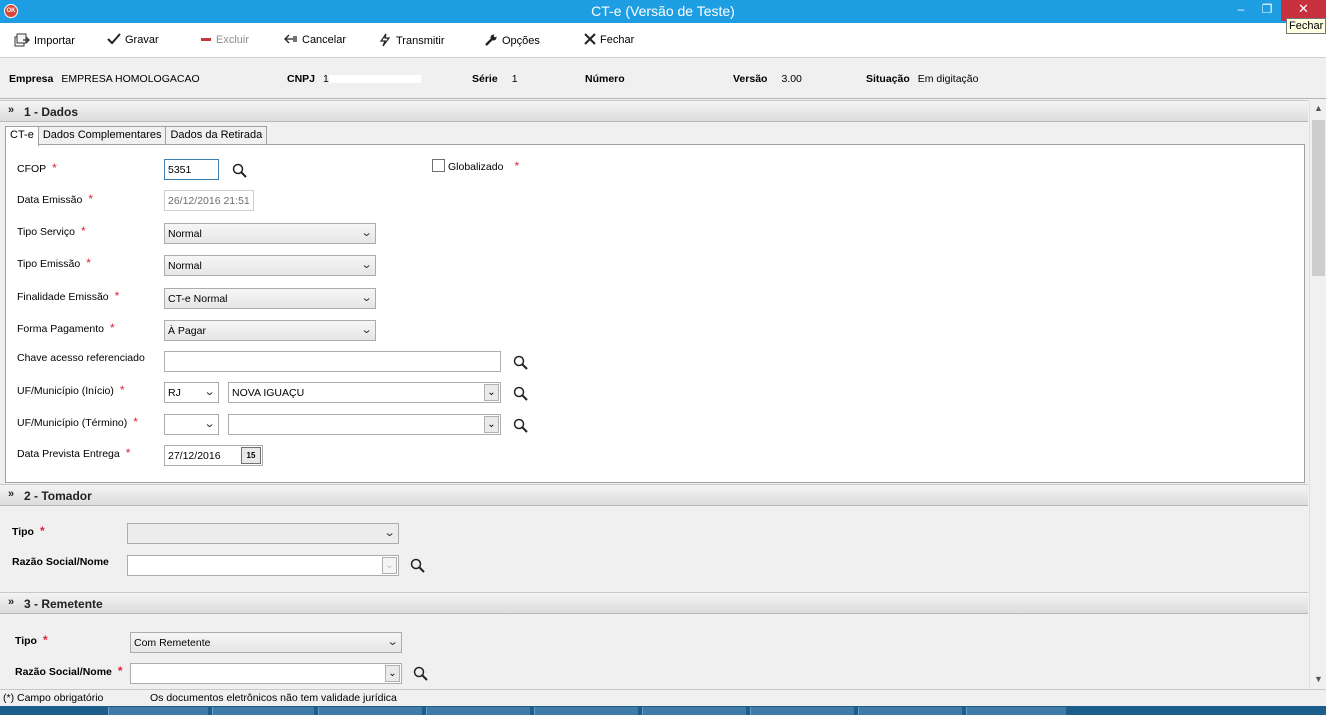 This screenshot has height=715, width=1326. I want to click on serie-label: Série, so click(485, 79).